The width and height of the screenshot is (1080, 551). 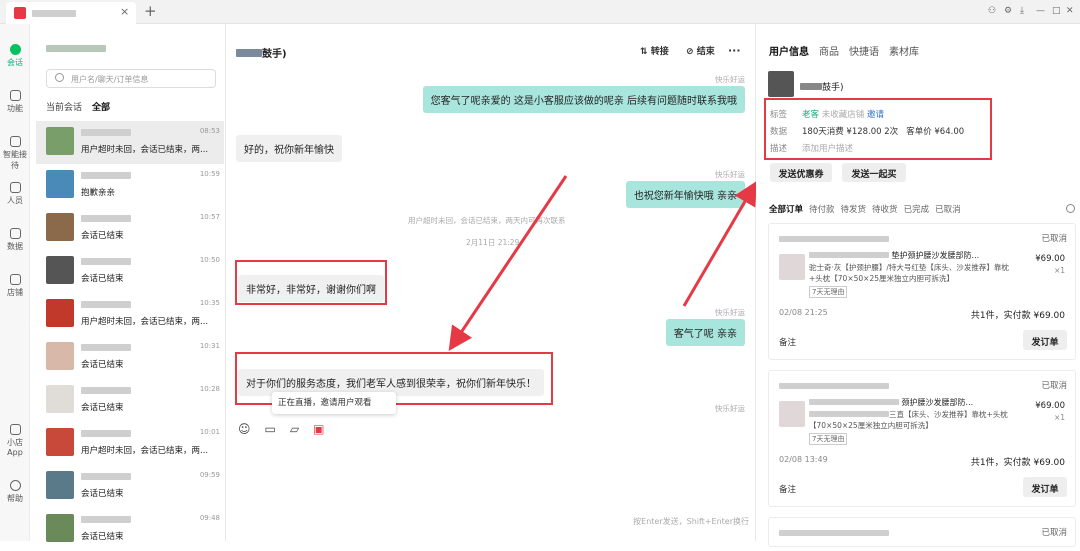 I want to click on annotation-arrow, so click(x=508, y=263).